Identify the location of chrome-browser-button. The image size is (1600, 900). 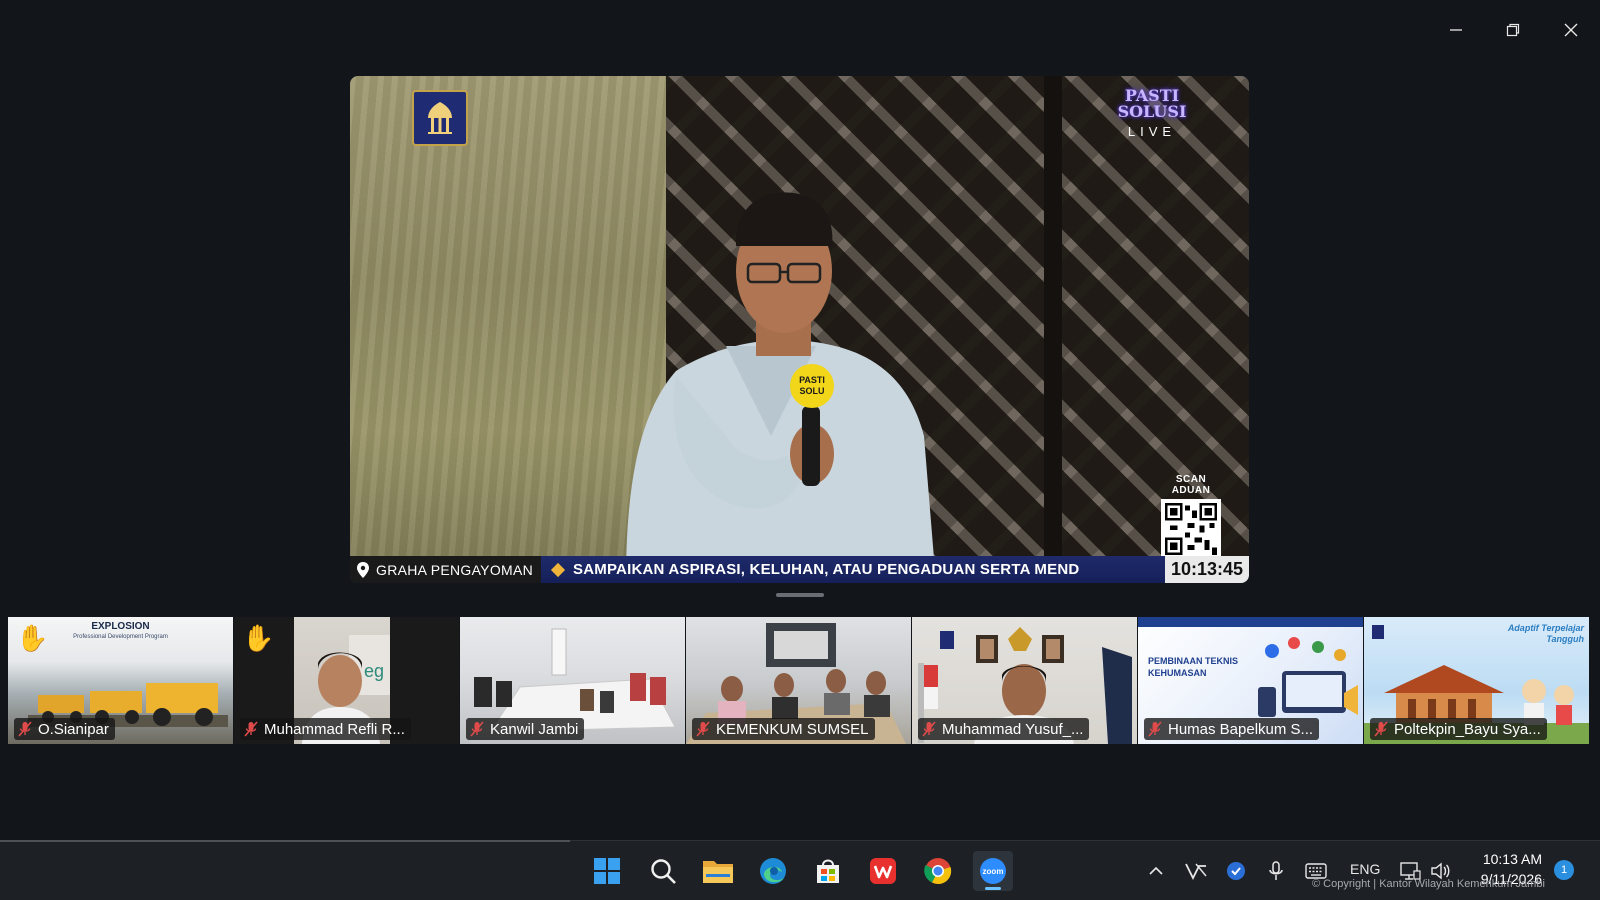
(938, 871).